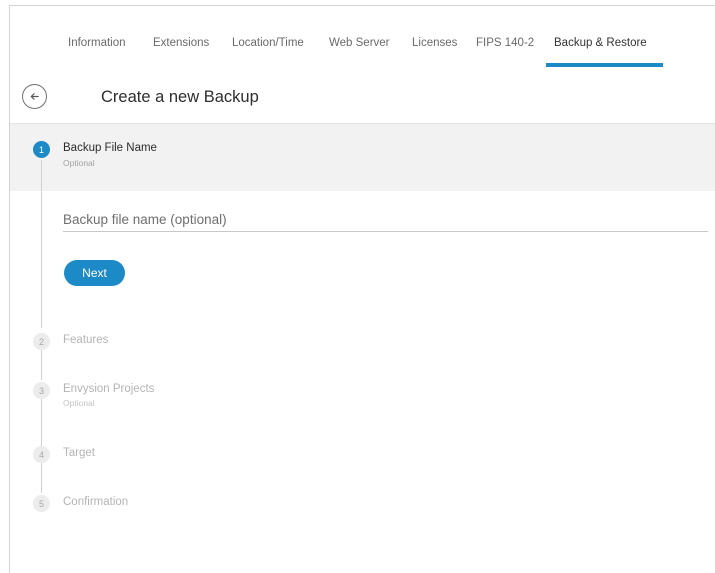 The height and width of the screenshot is (573, 715). I want to click on step-title-features: Features, so click(85, 340).